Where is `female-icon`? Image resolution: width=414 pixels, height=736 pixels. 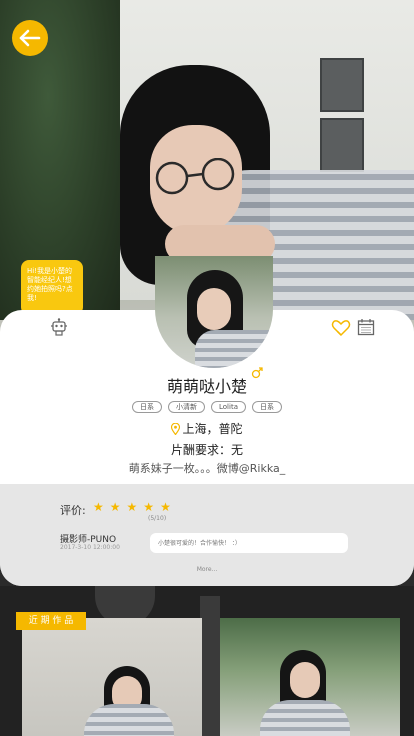 female-icon is located at coordinates (257, 373).